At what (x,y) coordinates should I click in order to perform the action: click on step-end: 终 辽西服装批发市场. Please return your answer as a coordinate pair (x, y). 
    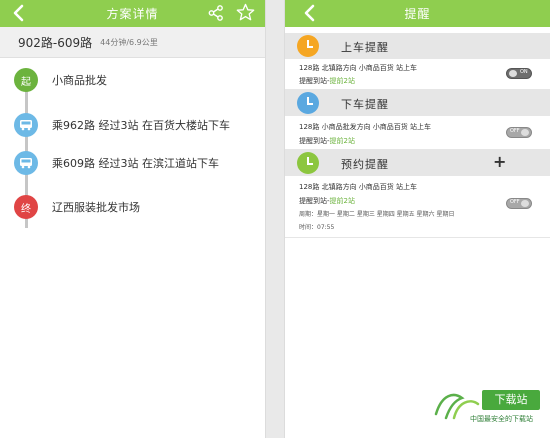
    Looking at the image, I should click on (77, 207).